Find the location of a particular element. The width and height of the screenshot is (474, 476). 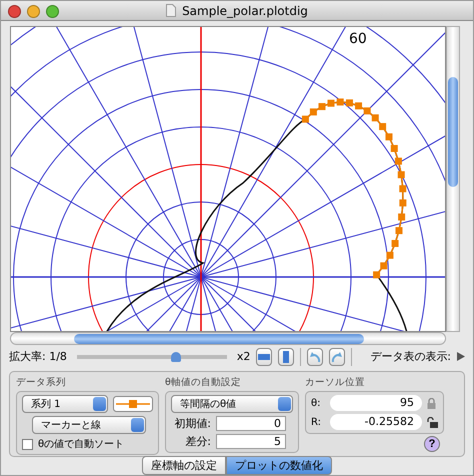

input-field: 95 is located at coordinates (376, 403).